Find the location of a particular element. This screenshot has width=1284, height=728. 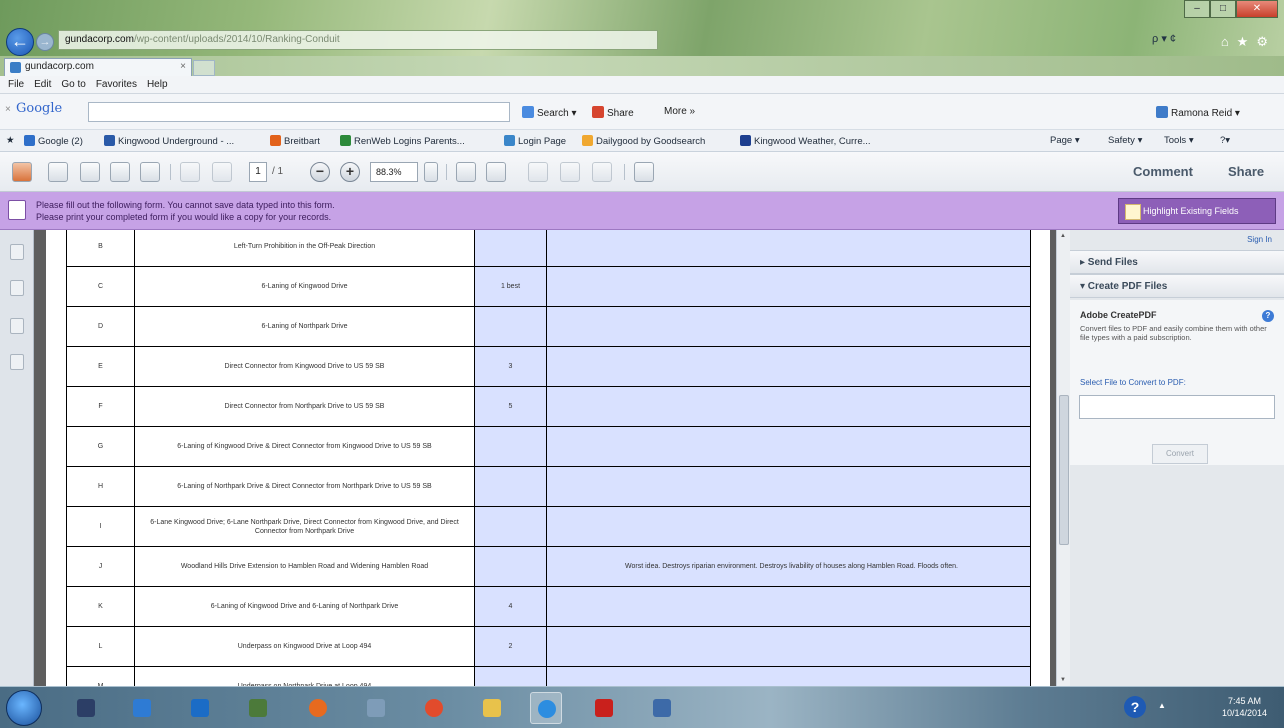

help-dropdown-icon: ?▾ is located at coordinates (1225, 140).